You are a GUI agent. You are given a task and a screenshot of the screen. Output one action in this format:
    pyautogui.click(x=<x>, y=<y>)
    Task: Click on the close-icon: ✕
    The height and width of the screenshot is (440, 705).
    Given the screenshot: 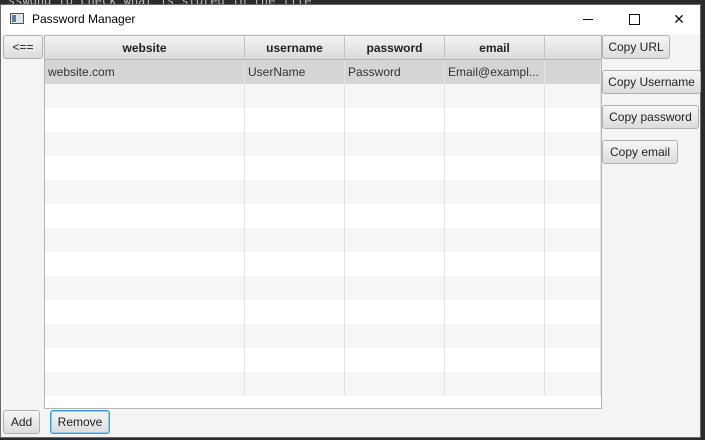 What is the action you would take?
    pyautogui.click(x=679, y=19)
    